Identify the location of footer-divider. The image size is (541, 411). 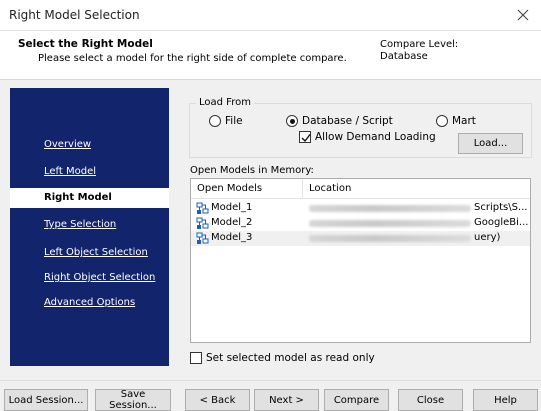
(270, 380).